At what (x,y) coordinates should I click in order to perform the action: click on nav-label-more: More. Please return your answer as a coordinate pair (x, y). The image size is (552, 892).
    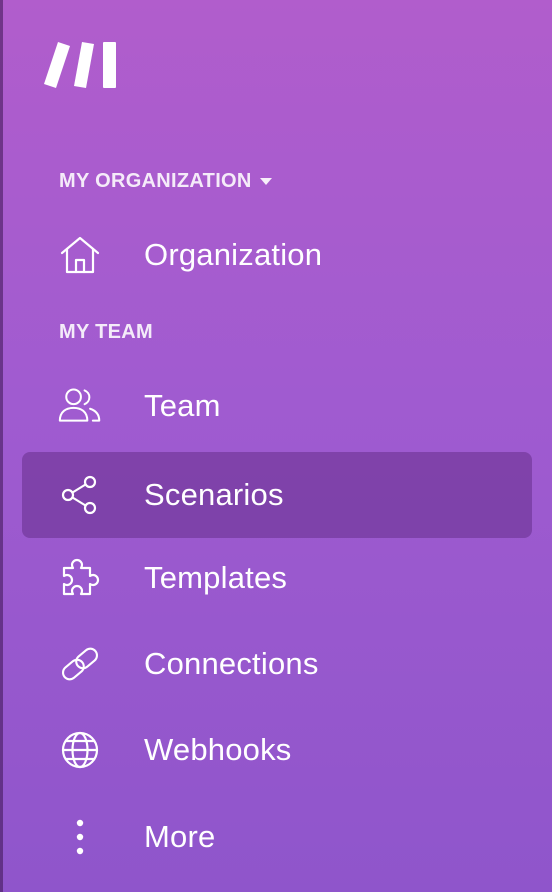
    Looking at the image, I should click on (180, 836).